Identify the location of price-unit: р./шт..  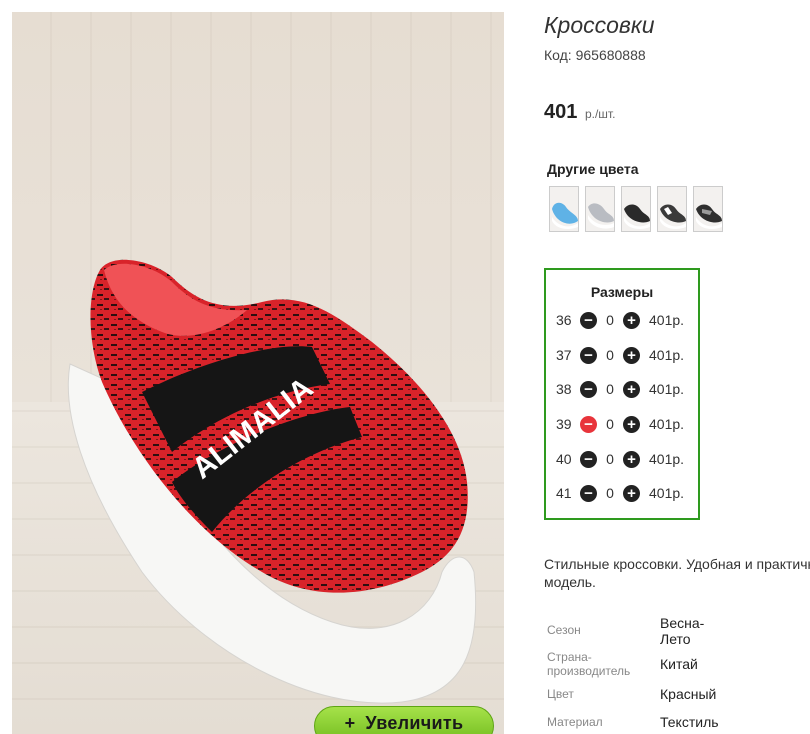
(600, 114).